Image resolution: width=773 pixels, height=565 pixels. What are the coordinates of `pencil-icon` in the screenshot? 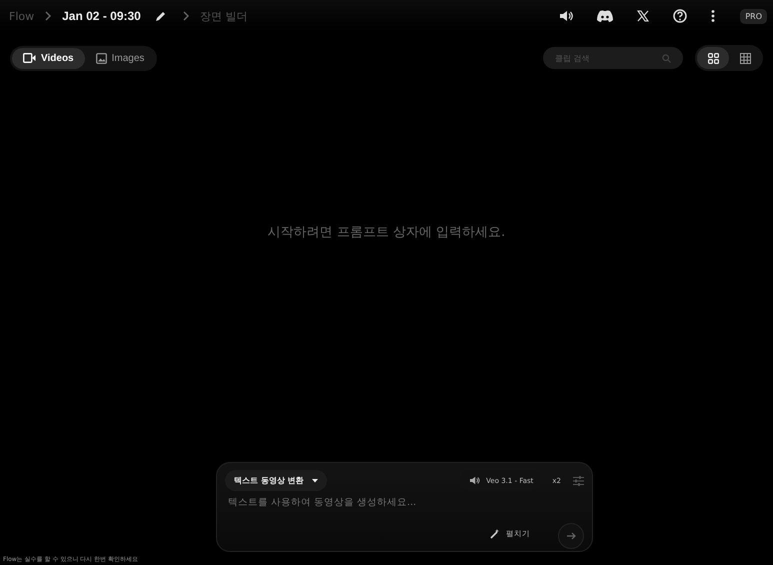 It's located at (160, 16).